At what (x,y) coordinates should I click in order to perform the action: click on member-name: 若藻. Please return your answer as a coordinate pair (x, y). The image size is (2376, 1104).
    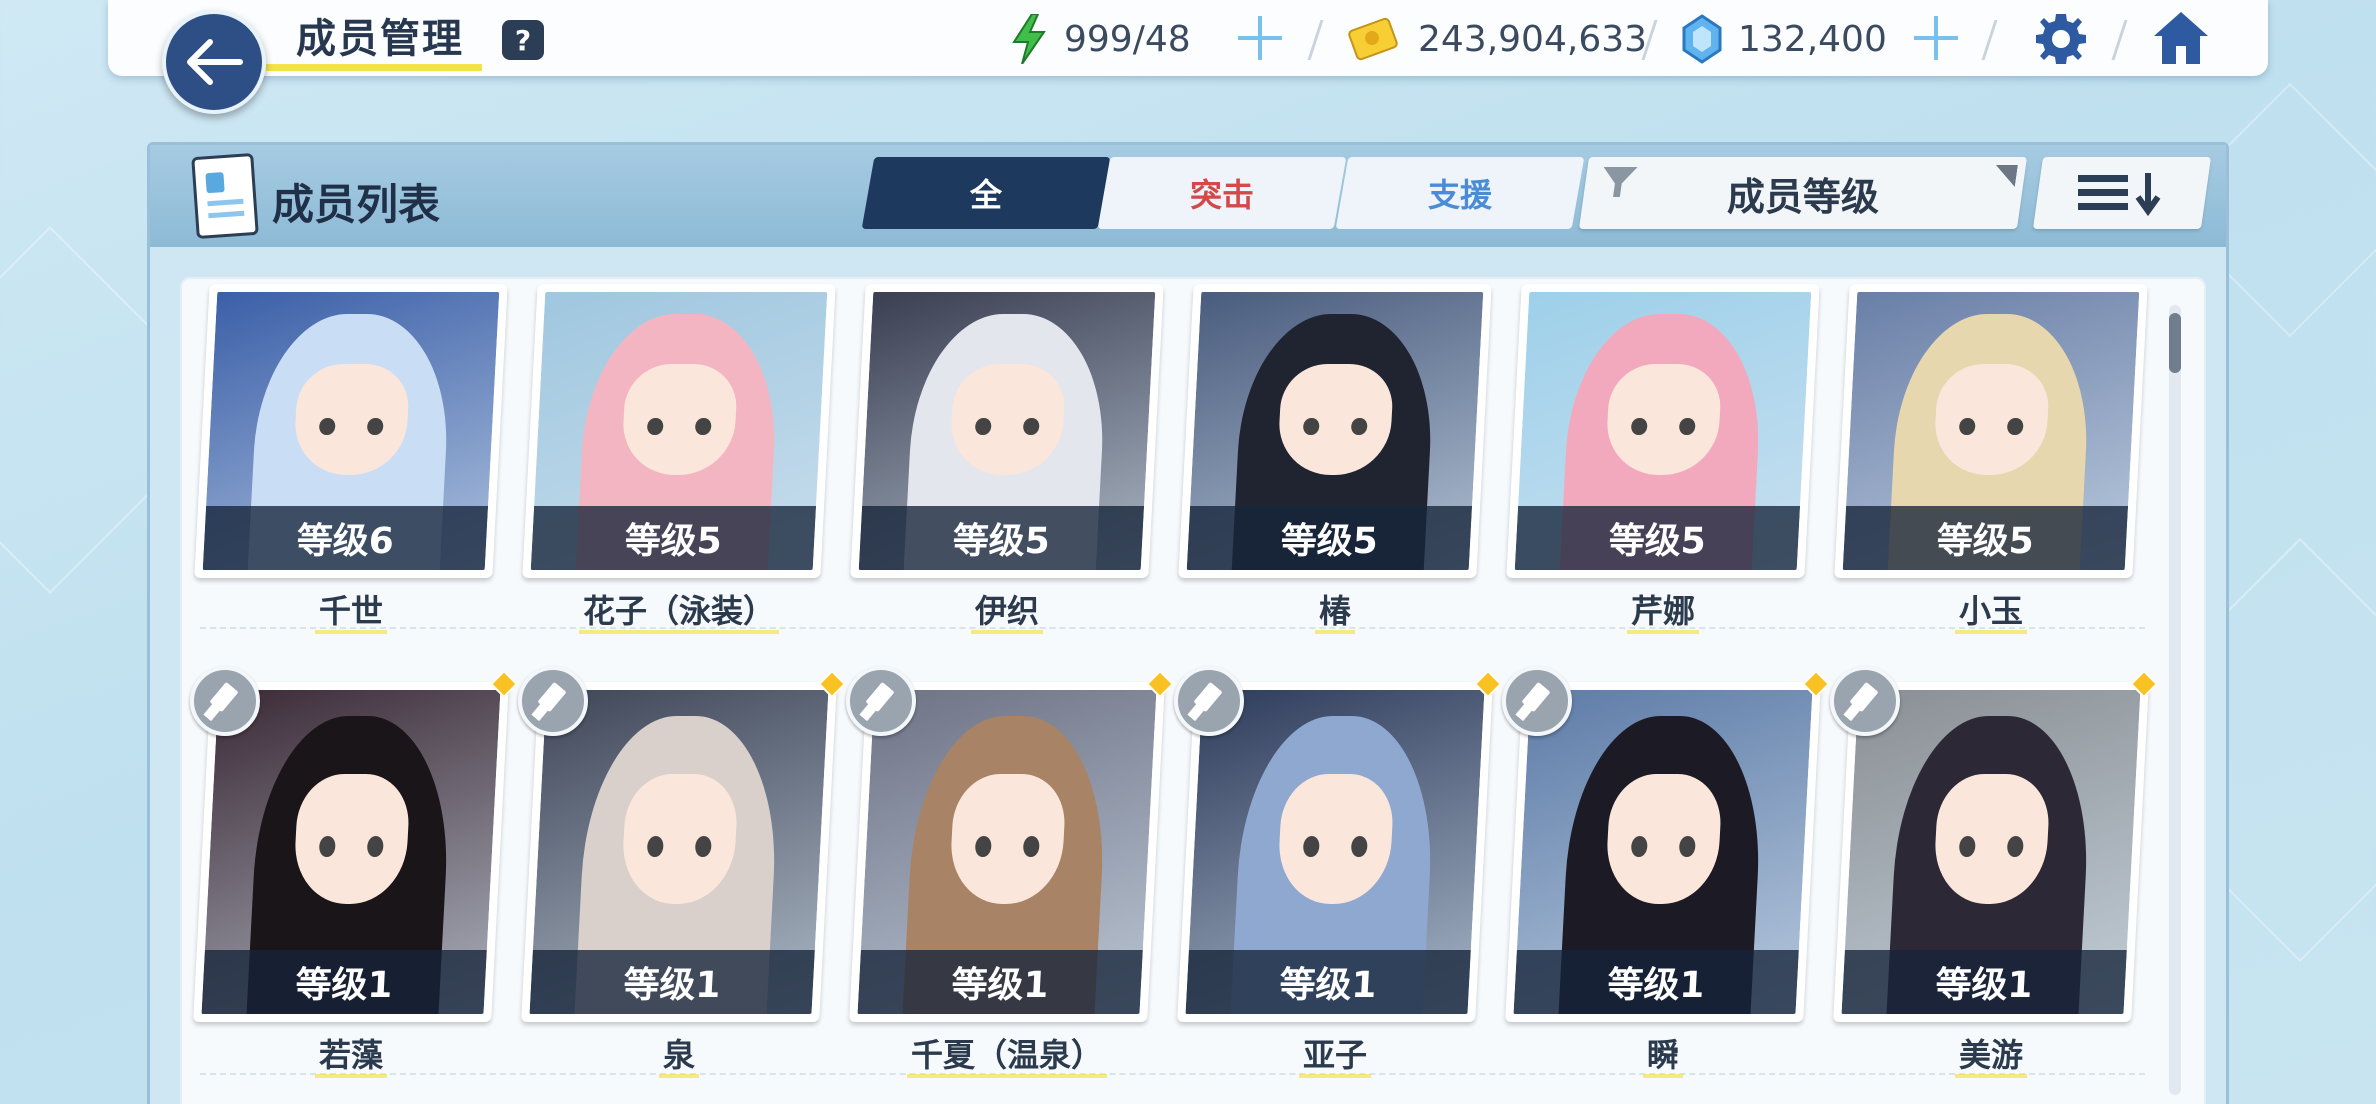
    Looking at the image, I should click on (351, 1054).